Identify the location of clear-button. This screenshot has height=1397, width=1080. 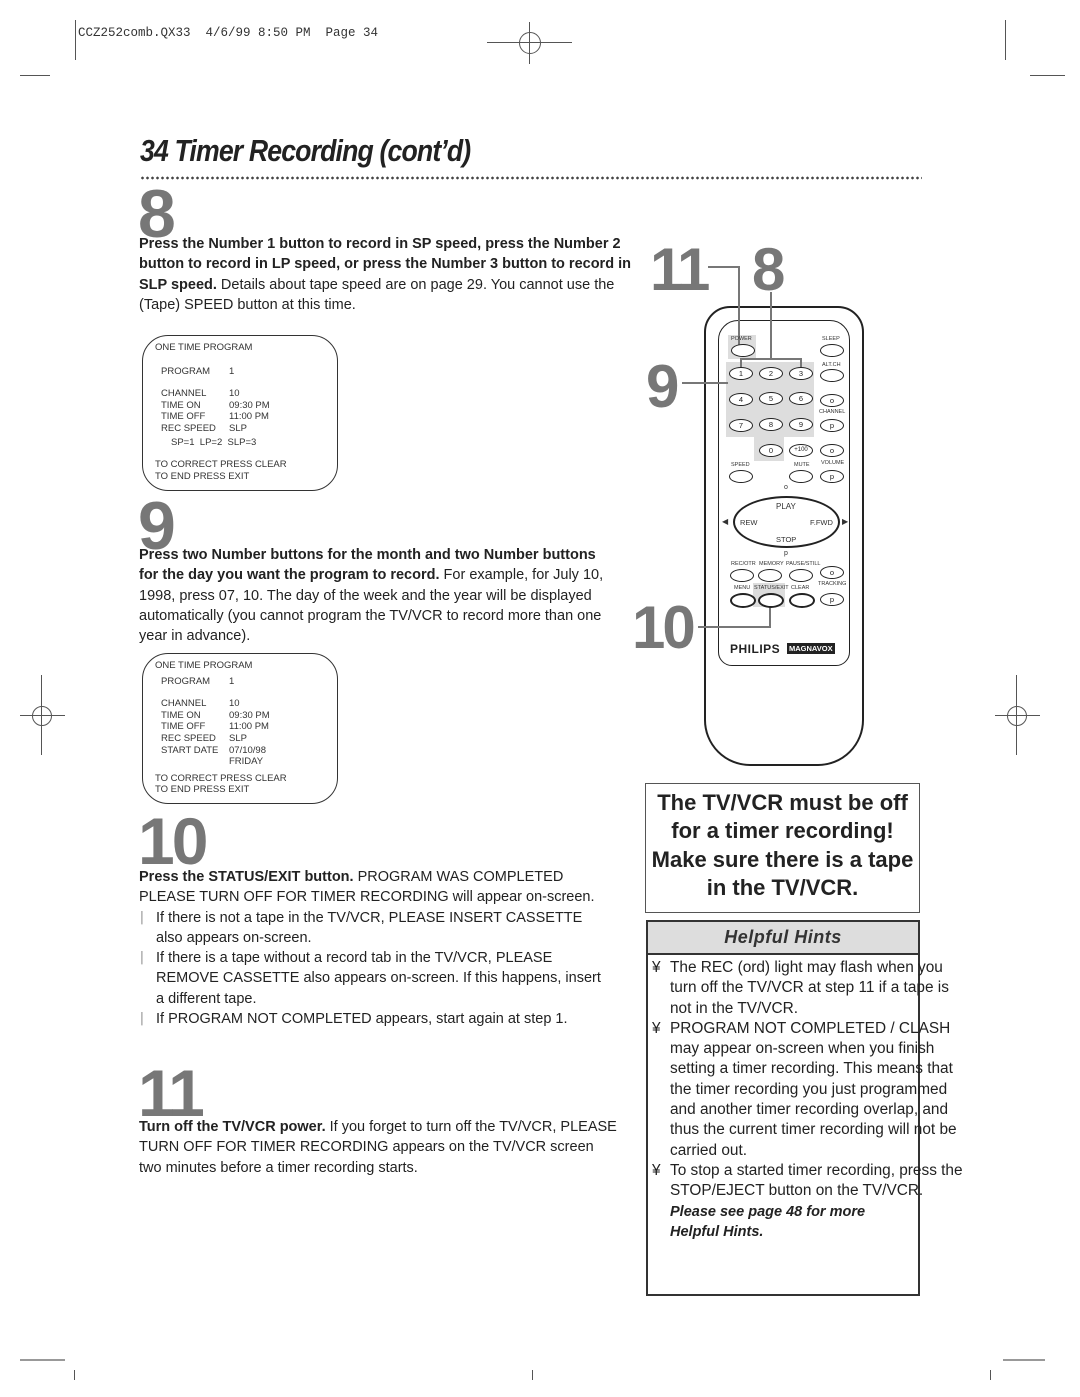
(802, 600).